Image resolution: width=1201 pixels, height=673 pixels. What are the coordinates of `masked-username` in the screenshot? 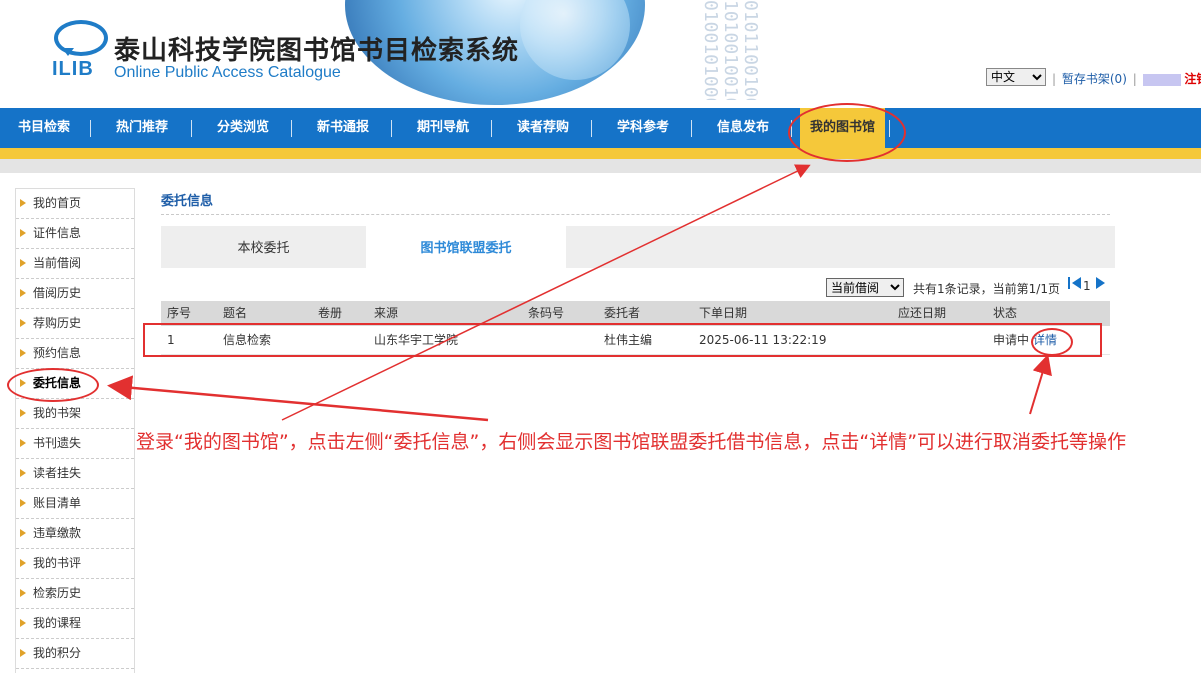 It's located at (1161, 79).